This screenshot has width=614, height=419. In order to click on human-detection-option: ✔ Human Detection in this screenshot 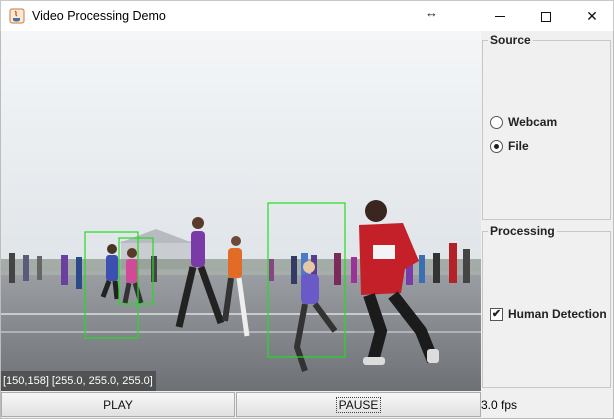, I will do `click(548, 314)`.